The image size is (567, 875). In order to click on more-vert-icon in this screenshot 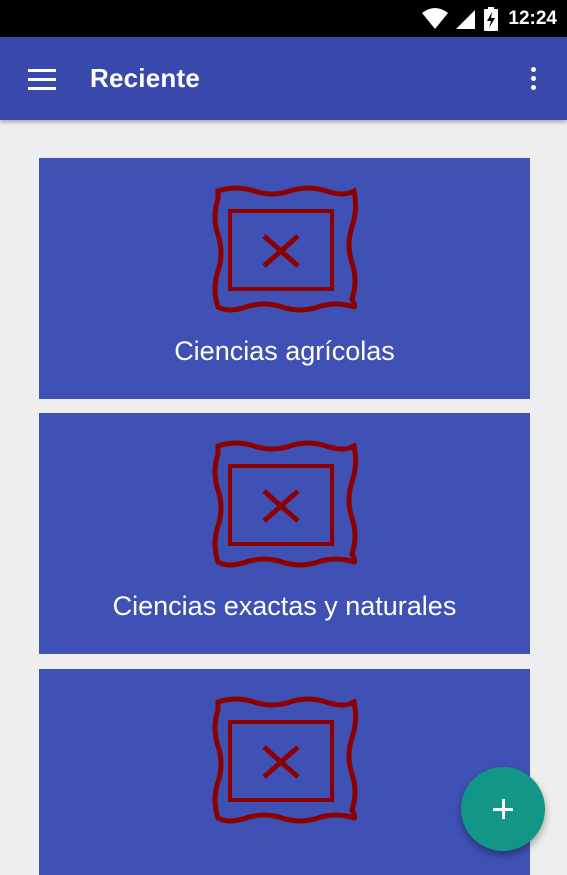, I will do `click(534, 79)`.